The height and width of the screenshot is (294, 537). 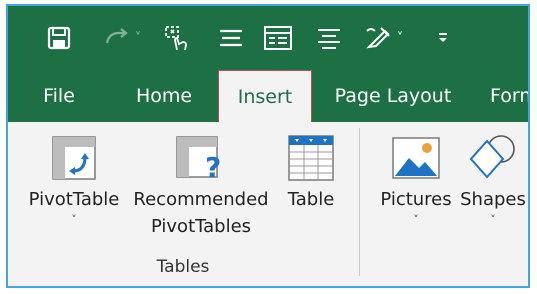 I want to click on tables-group-label: Tables, so click(x=183, y=267).